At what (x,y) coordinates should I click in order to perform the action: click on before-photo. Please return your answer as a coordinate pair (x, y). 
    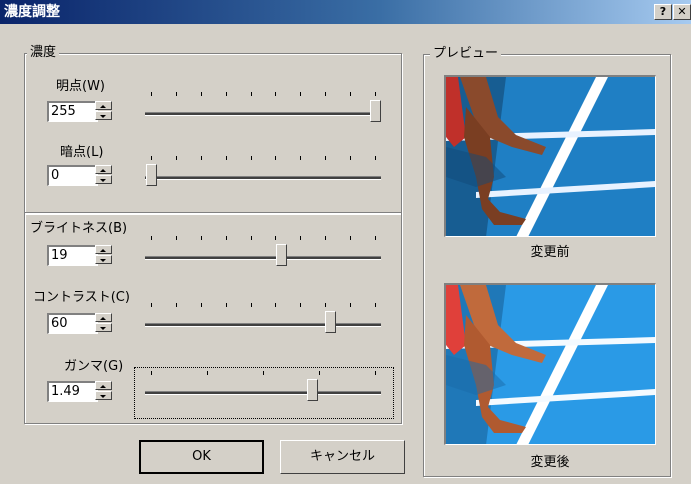
    Looking at the image, I should click on (550, 156).